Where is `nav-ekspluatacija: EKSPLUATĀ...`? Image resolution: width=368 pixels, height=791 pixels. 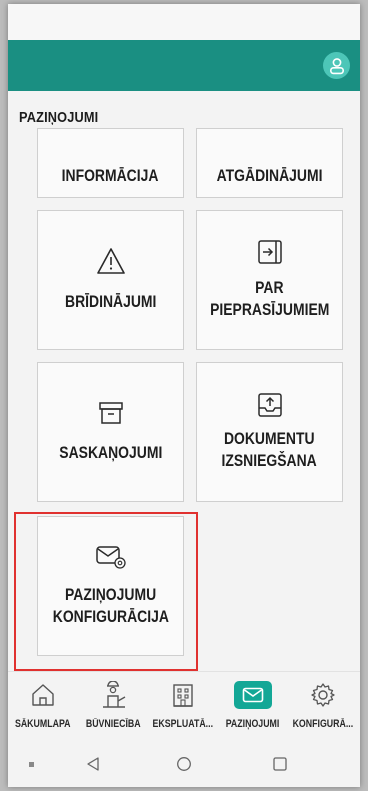 nav-ekspluatacija: EKSPLUATĀ... is located at coordinates (183, 705).